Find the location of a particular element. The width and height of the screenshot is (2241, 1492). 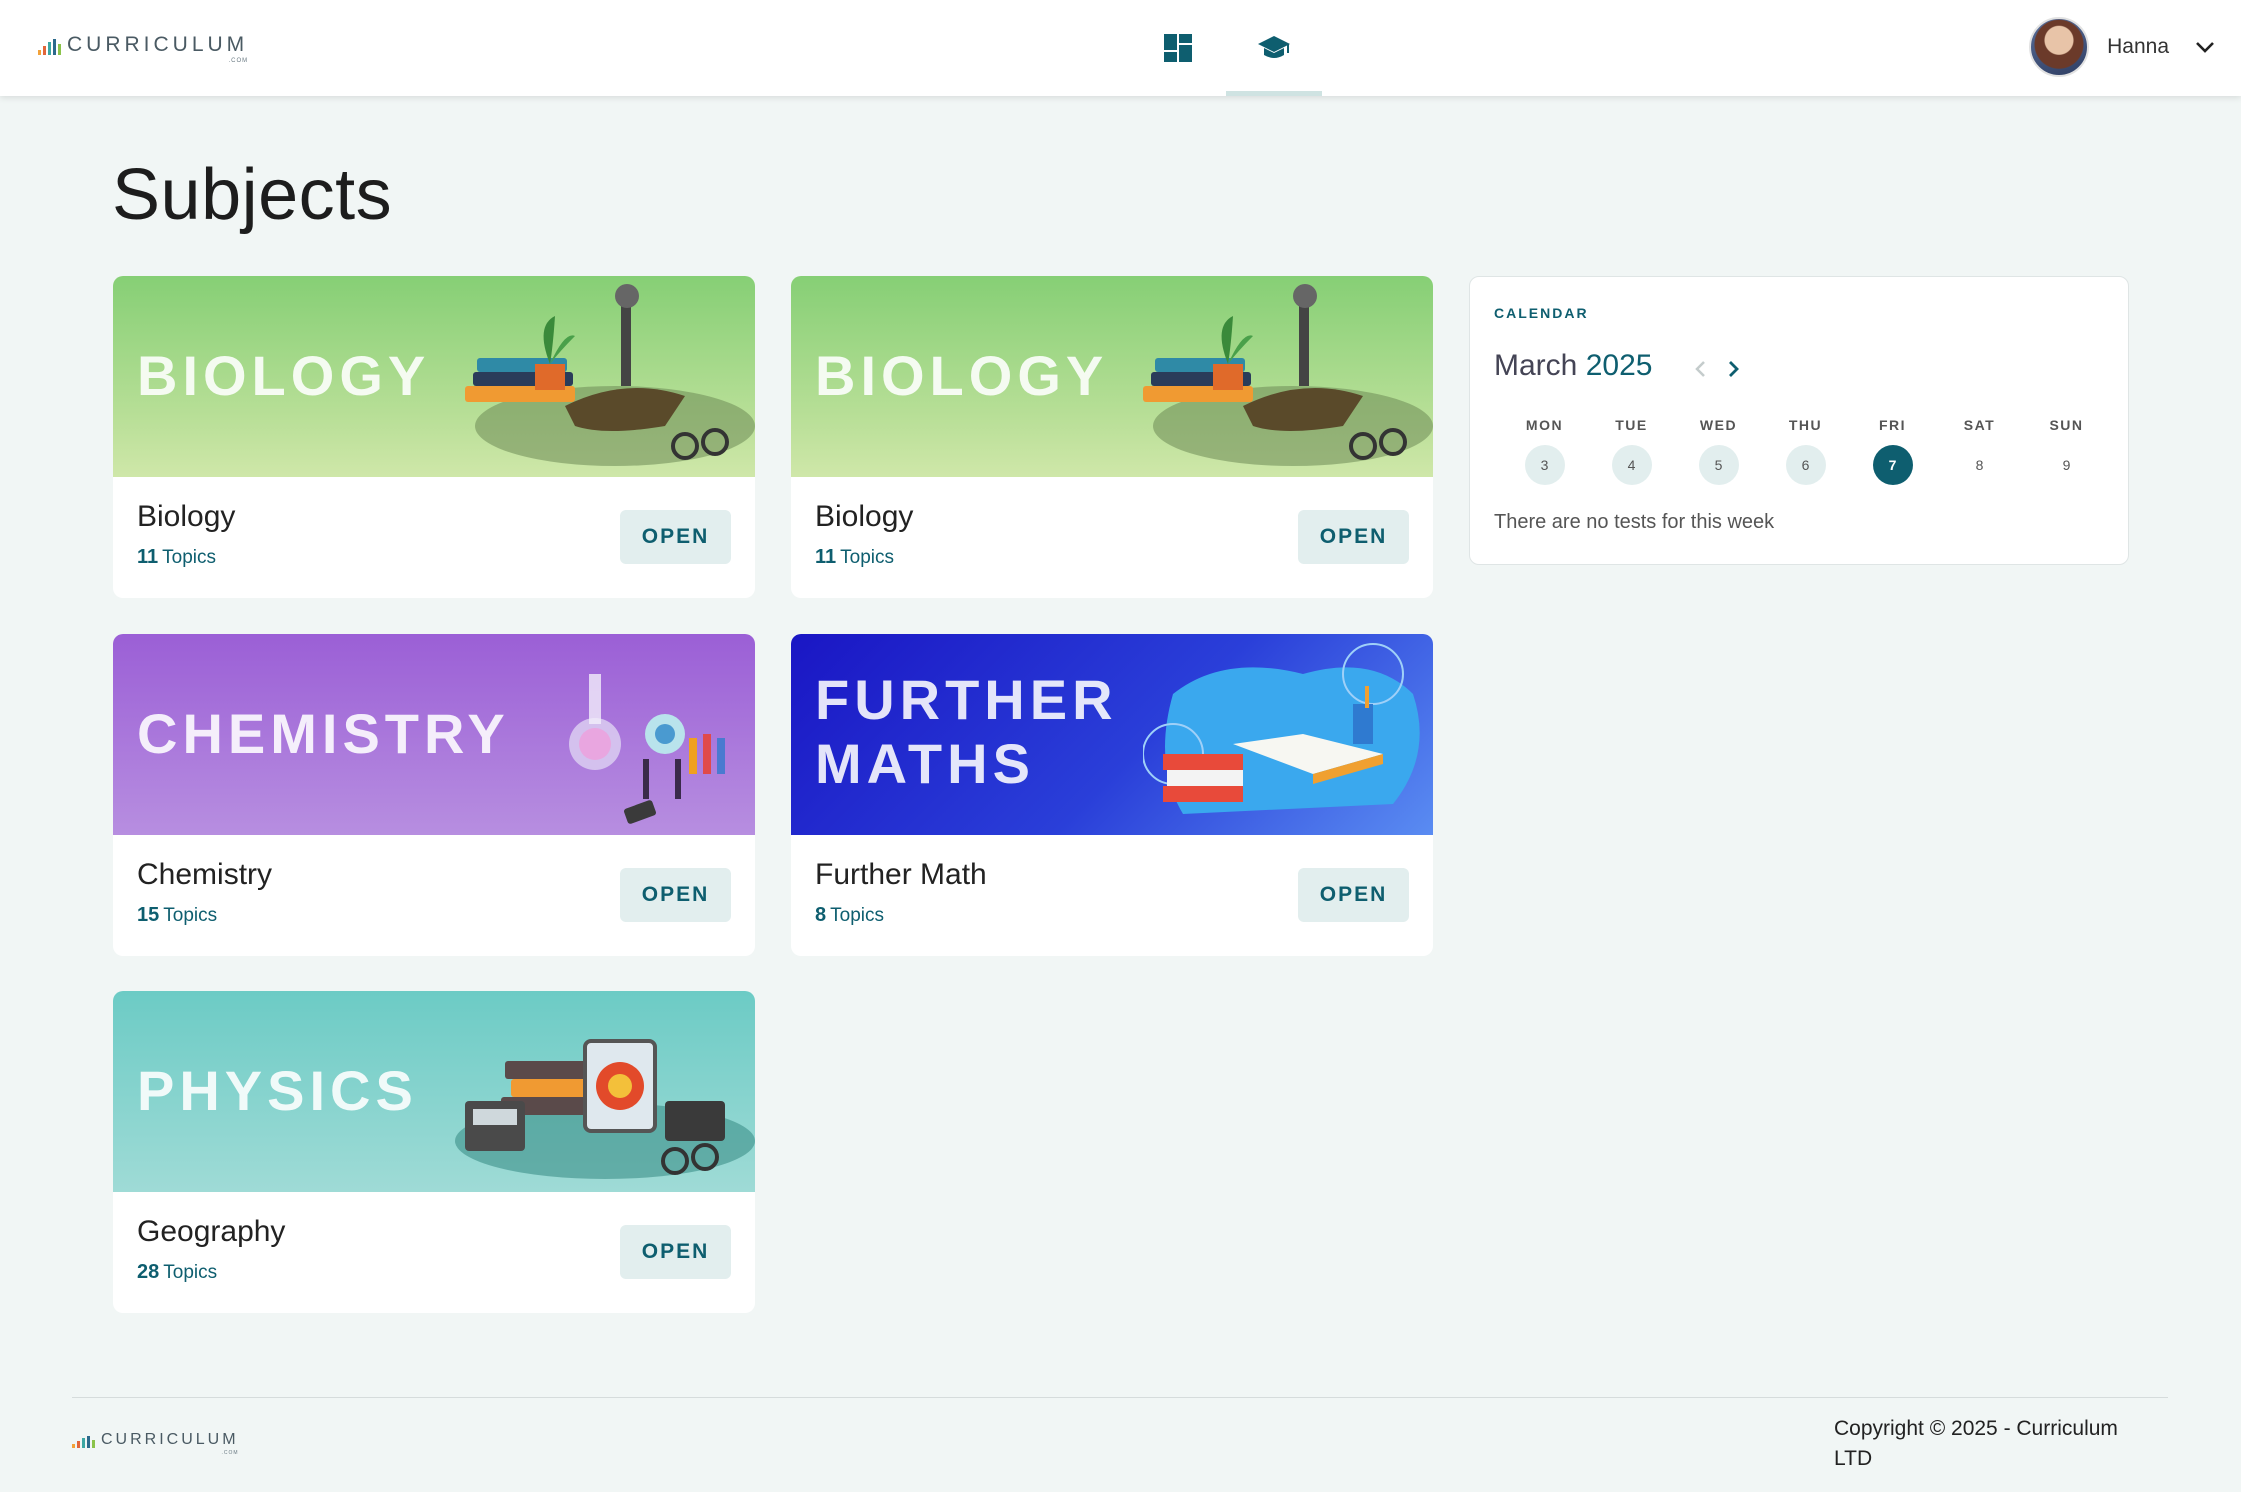

avatar is located at coordinates (2059, 47).